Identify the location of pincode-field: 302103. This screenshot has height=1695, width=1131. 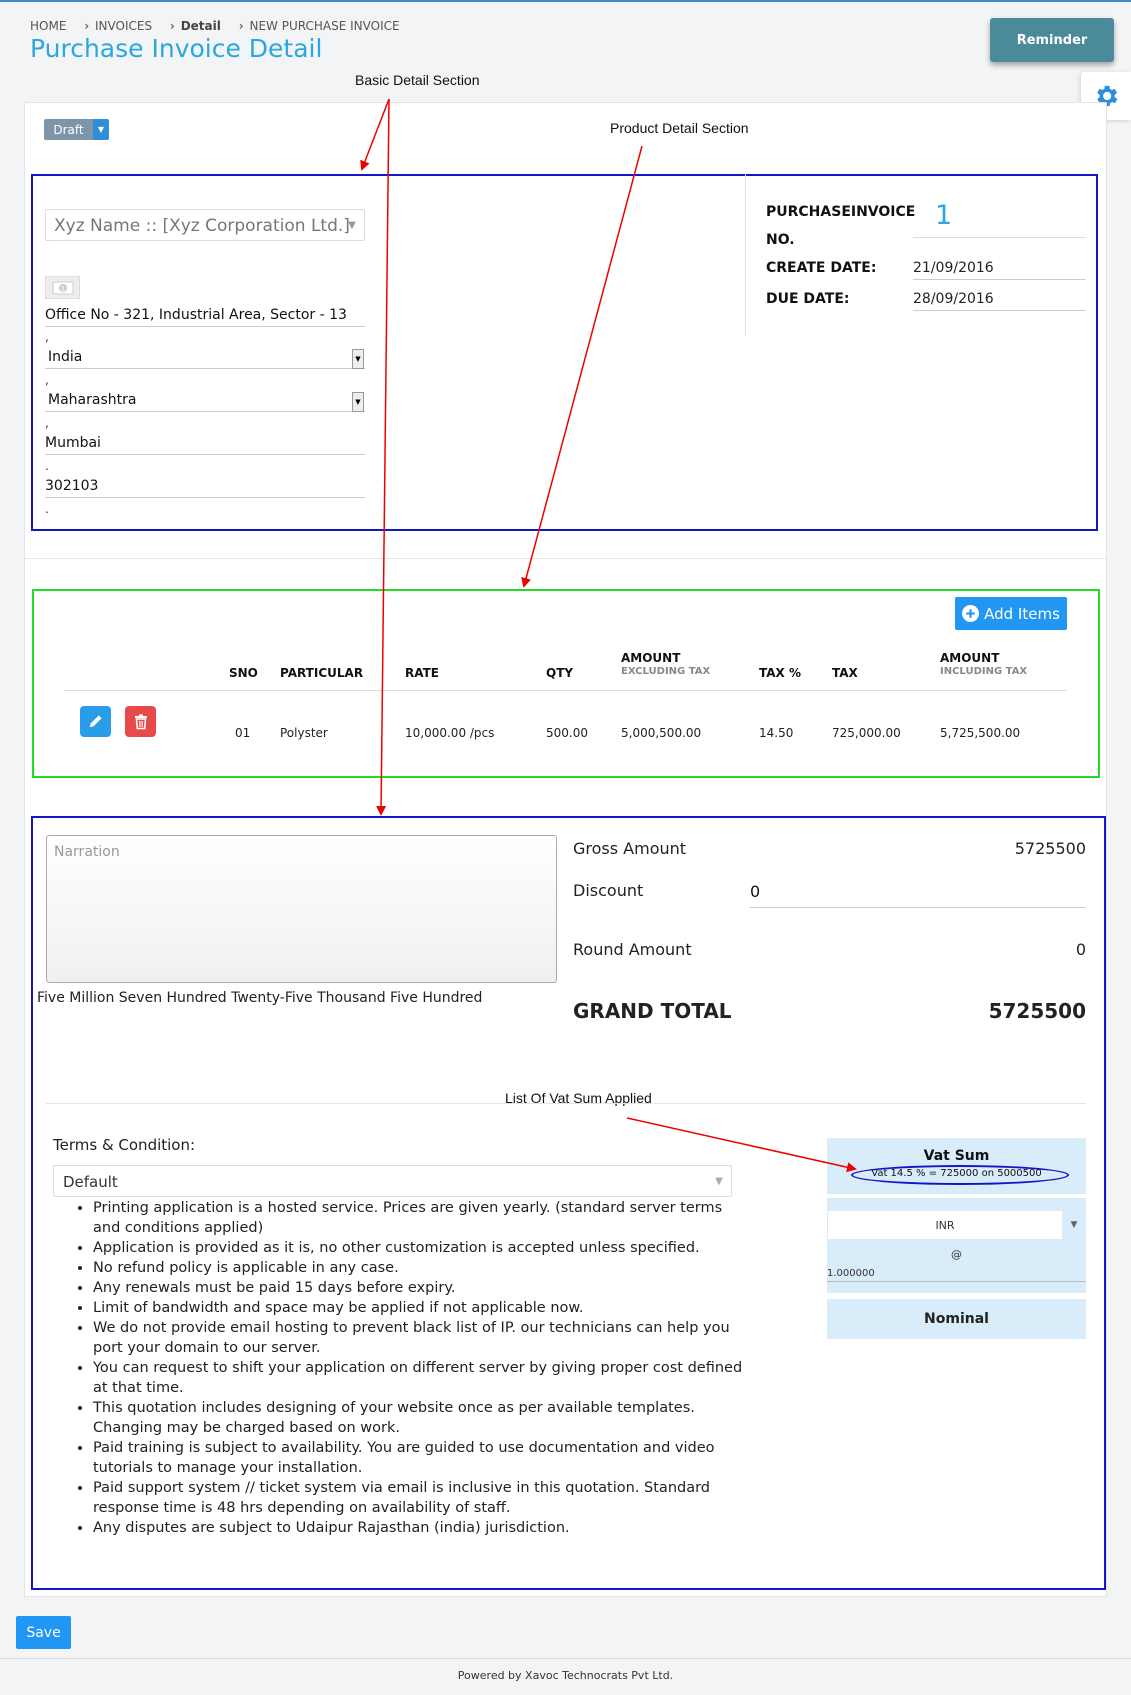
(205, 488).